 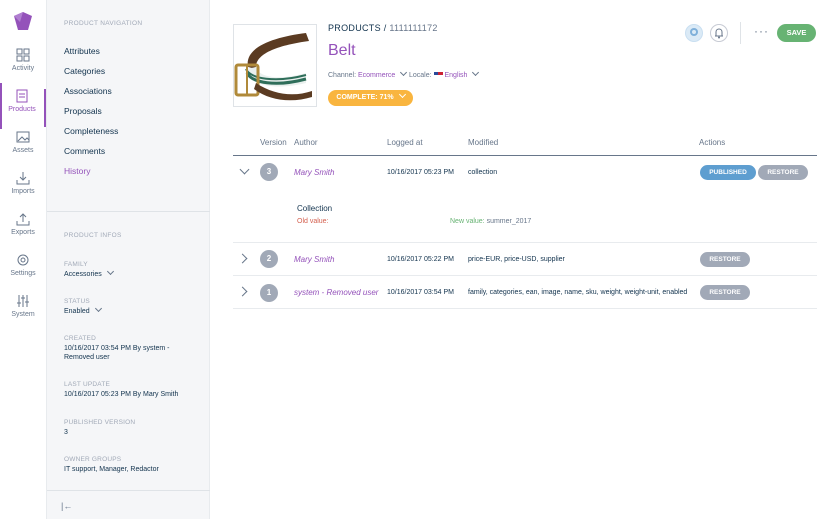 I want to click on save-button: SAVE, so click(x=796, y=33).